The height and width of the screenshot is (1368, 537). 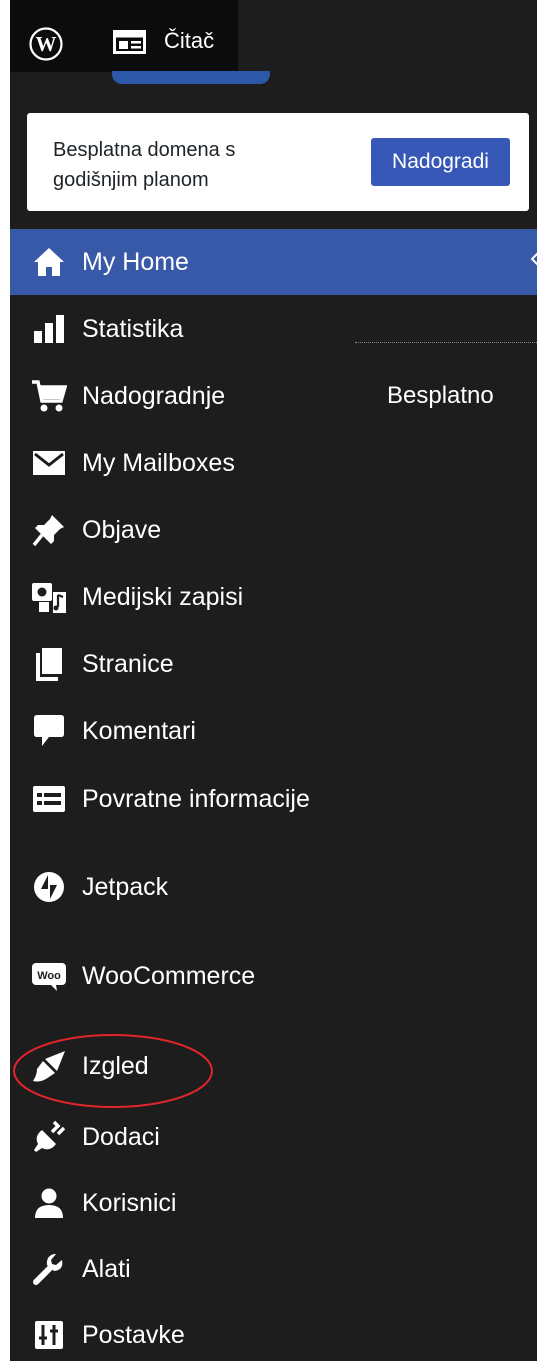 I want to click on jetpack-icon, so click(x=49, y=887).